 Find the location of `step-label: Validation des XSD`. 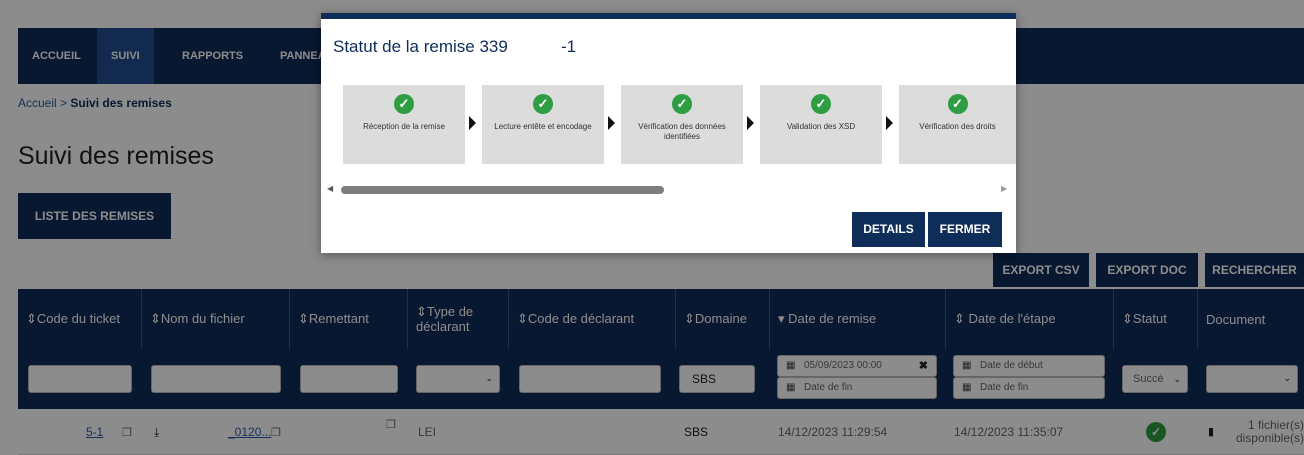

step-label: Validation des XSD is located at coordinates (821, 126).